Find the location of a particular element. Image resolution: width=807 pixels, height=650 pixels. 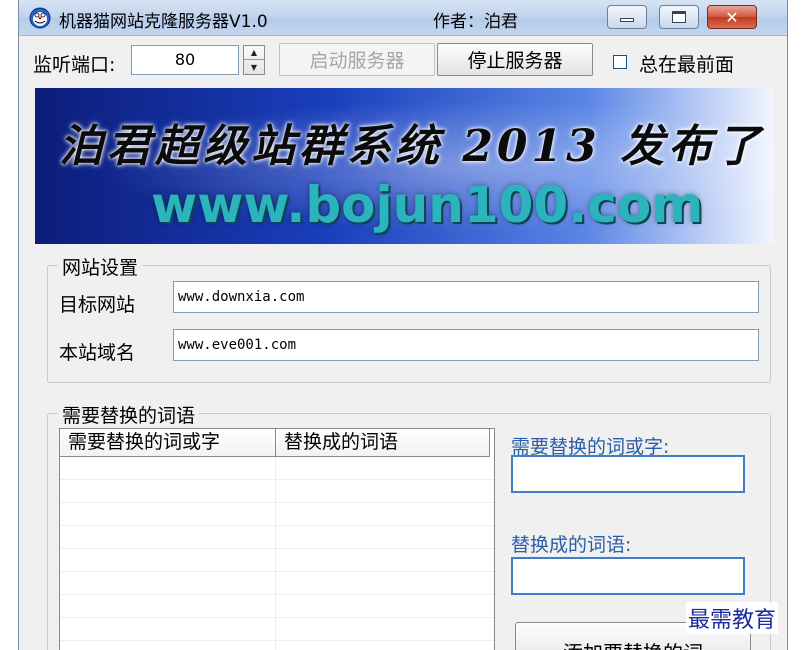

close-icon: ✕ is located at coordinates (732, 17).